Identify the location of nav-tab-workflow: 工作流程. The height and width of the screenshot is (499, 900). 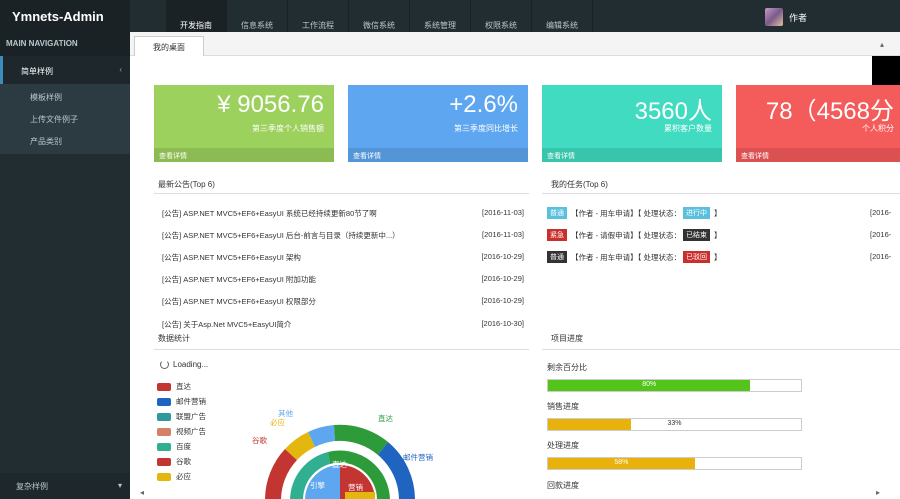
(318, 16).